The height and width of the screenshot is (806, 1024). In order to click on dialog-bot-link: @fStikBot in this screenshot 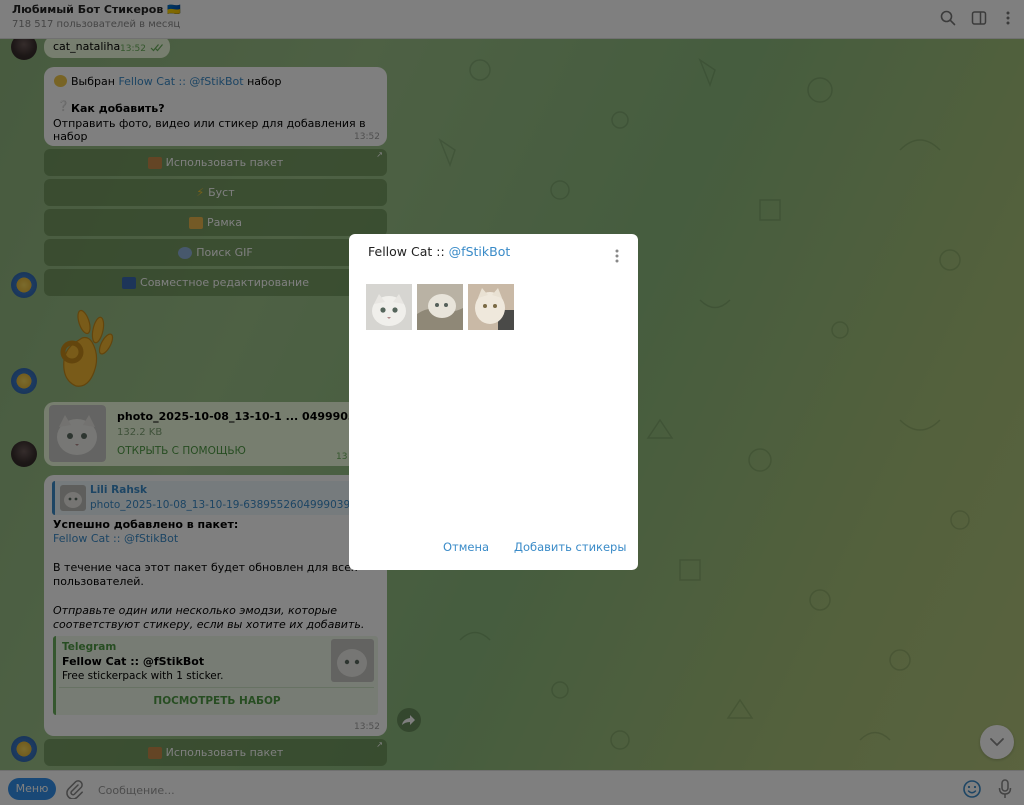, I will do `click(480, 251)`.